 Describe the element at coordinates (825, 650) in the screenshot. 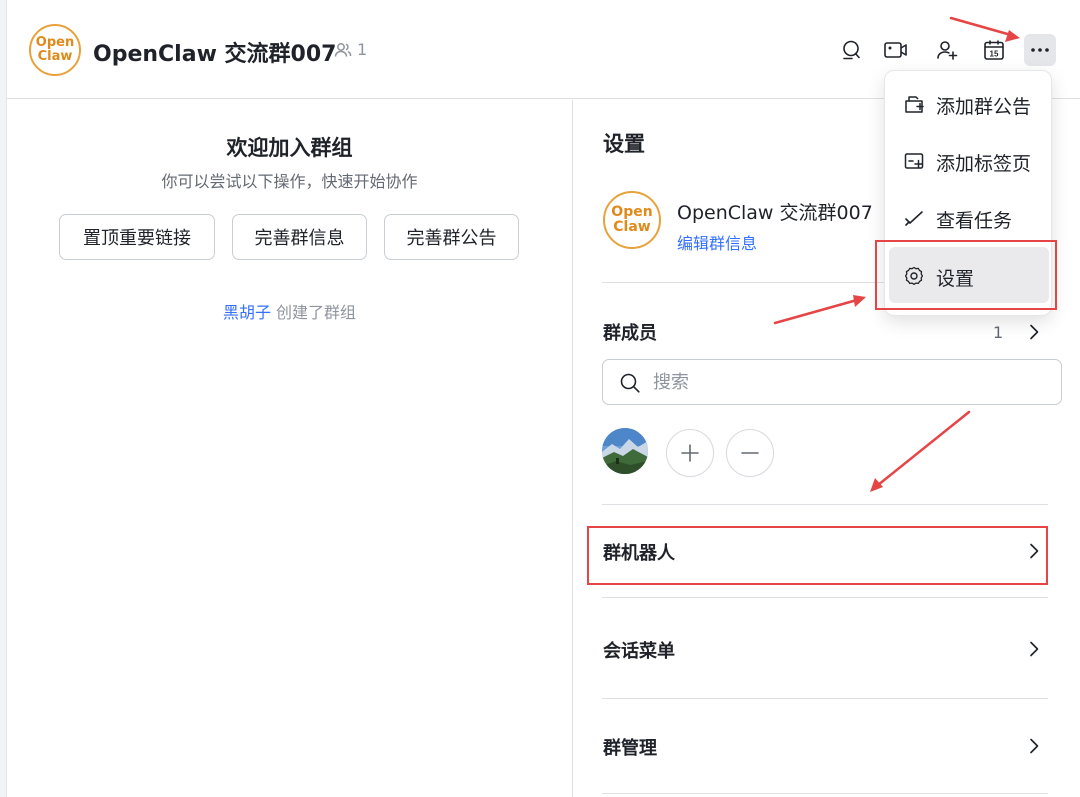

I see `chat-menu-row: 会话菜单` at that location.